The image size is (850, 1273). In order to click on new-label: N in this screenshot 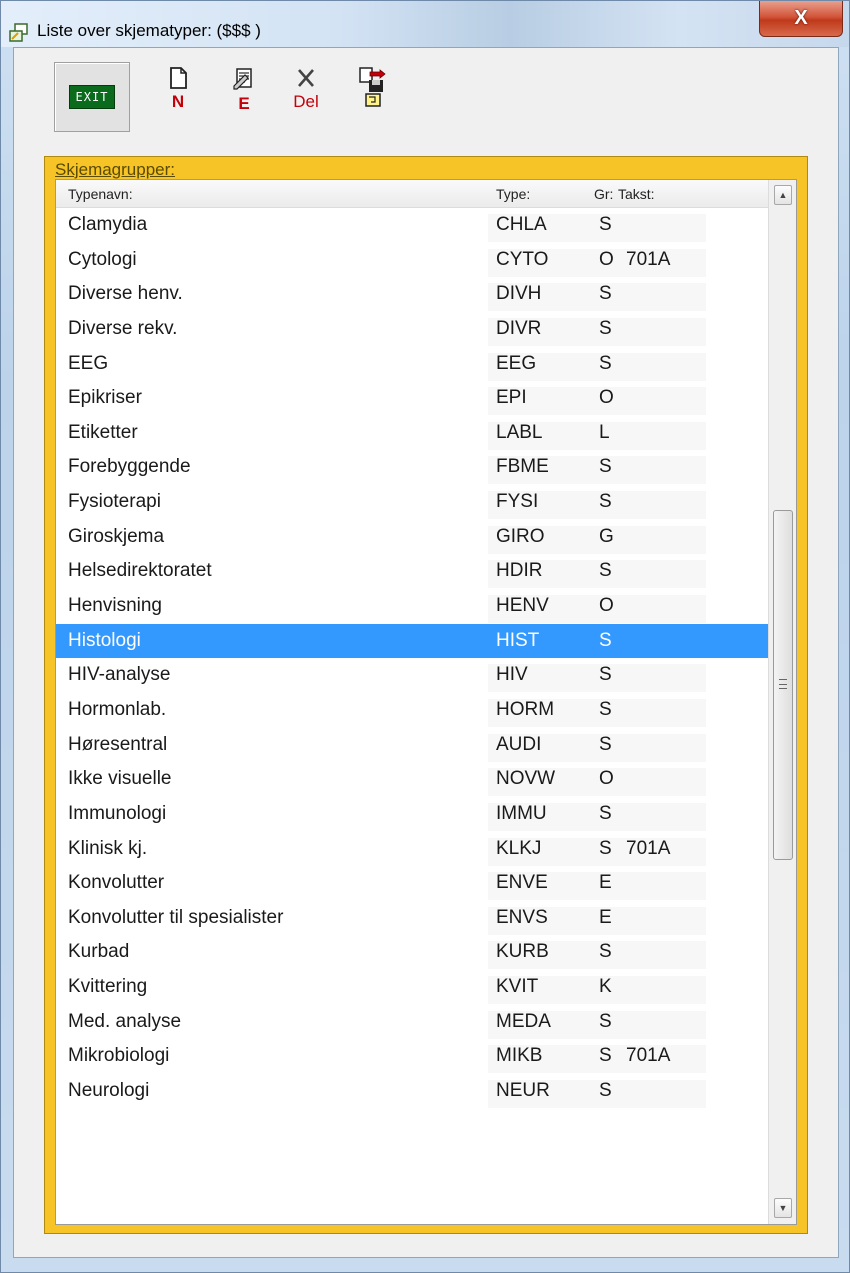, I will do `click(178, 101)`.